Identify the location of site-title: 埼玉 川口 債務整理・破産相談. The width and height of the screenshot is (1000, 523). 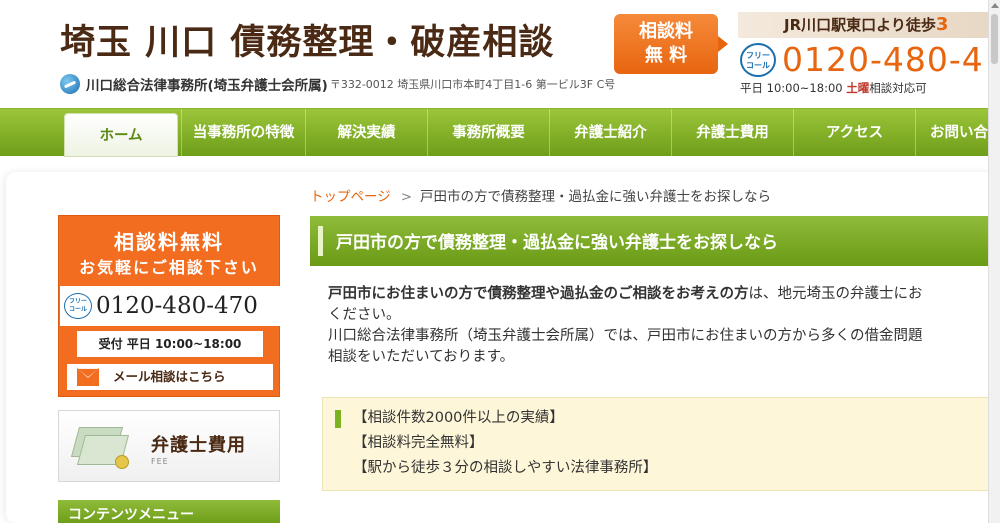
(307, 39).